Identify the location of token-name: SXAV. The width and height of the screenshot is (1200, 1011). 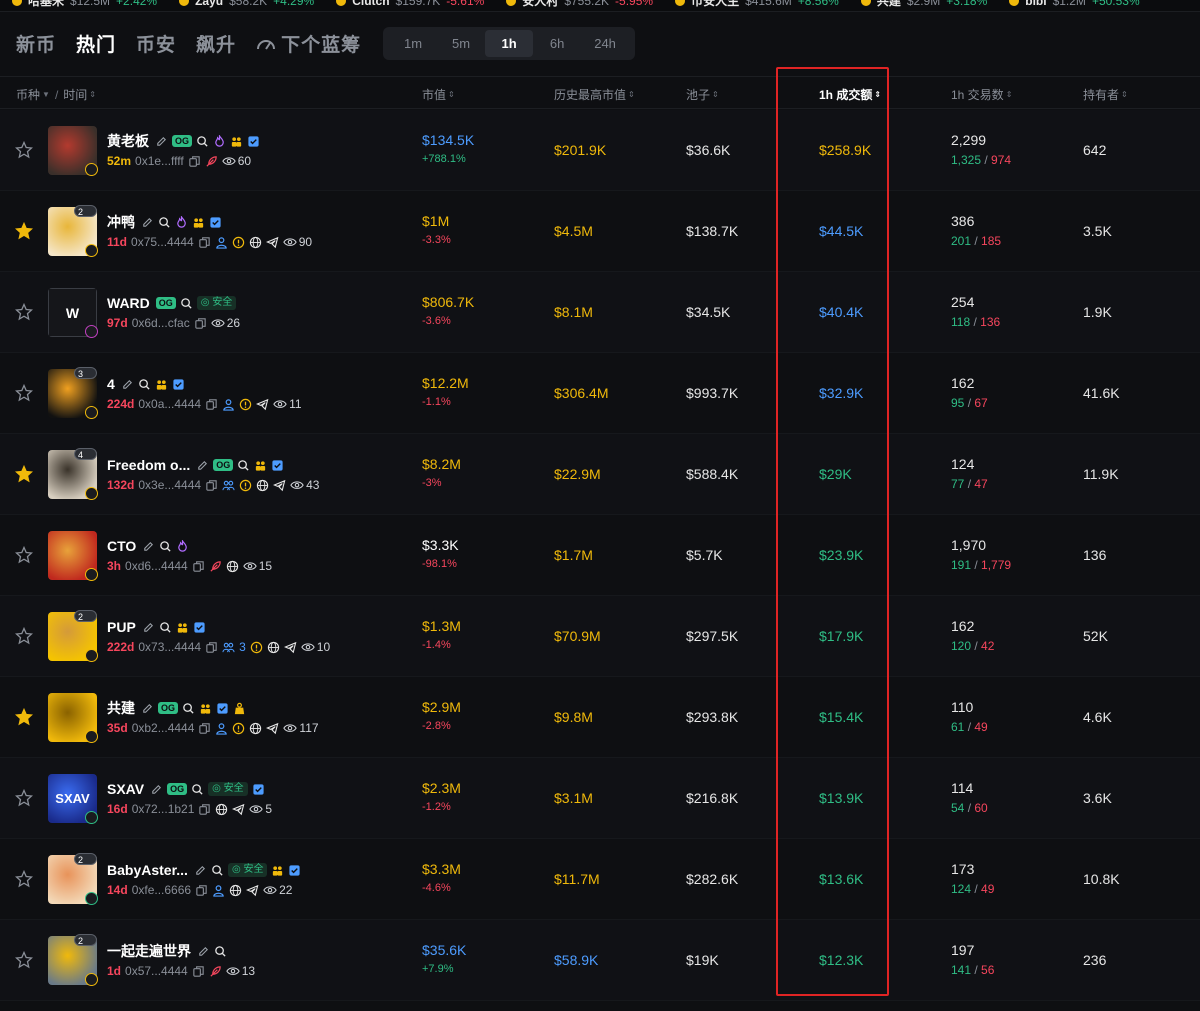
(125, 789).